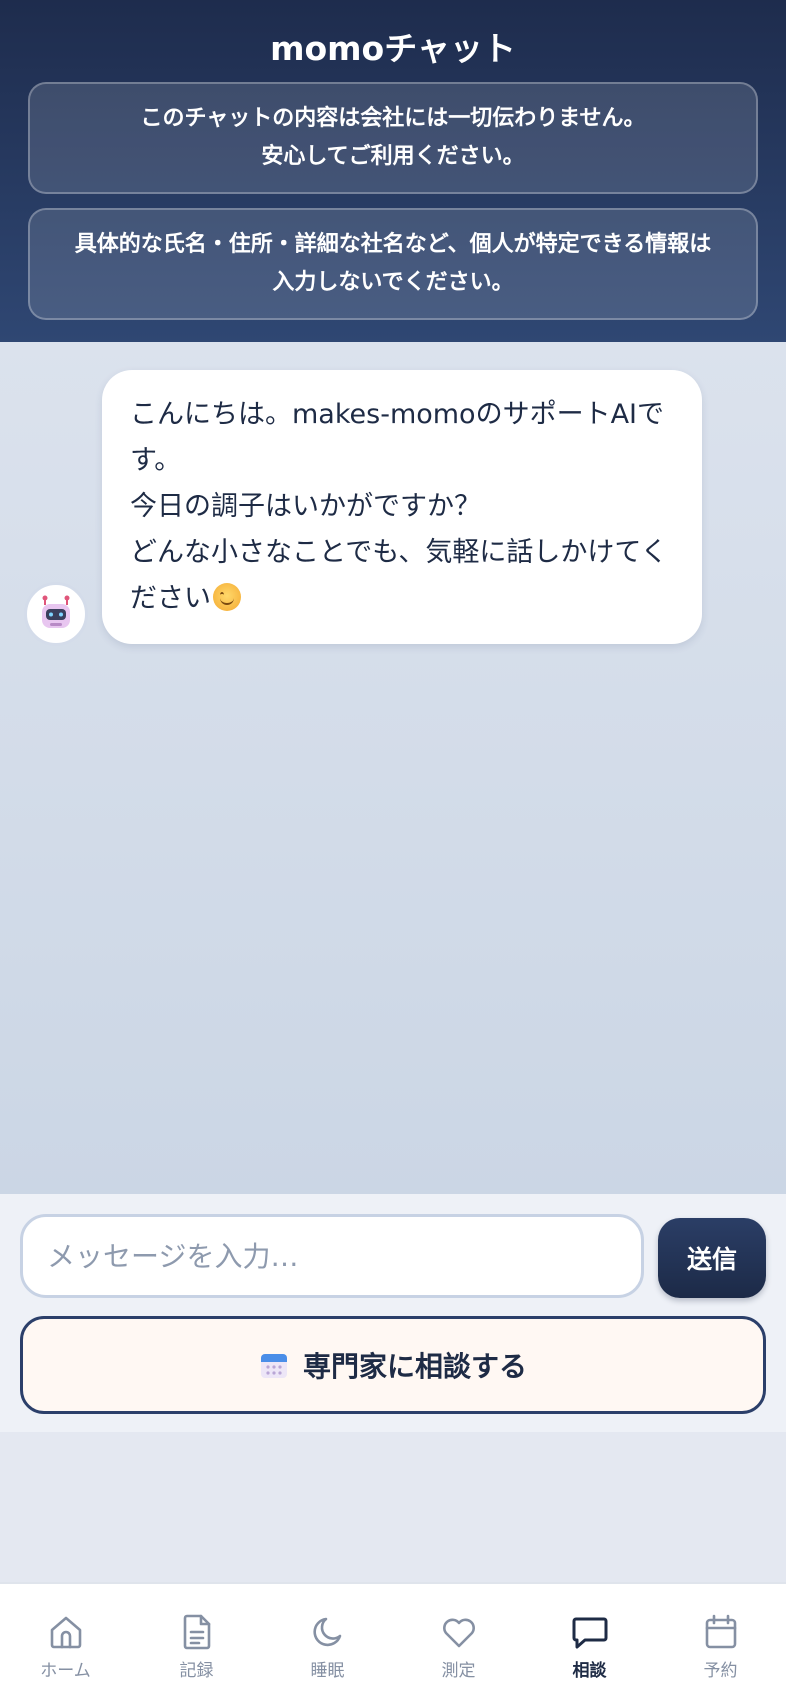 The image size is (786, 1704). I want to click on nav-item-booking: 予約, so click(720, 1644).